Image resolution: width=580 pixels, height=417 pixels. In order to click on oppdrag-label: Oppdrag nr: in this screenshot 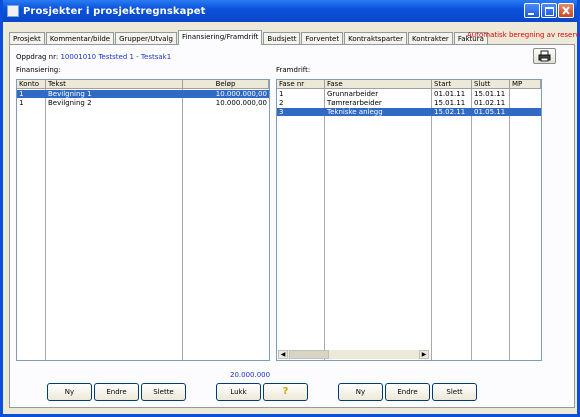, I will do `click(37, 57)`.